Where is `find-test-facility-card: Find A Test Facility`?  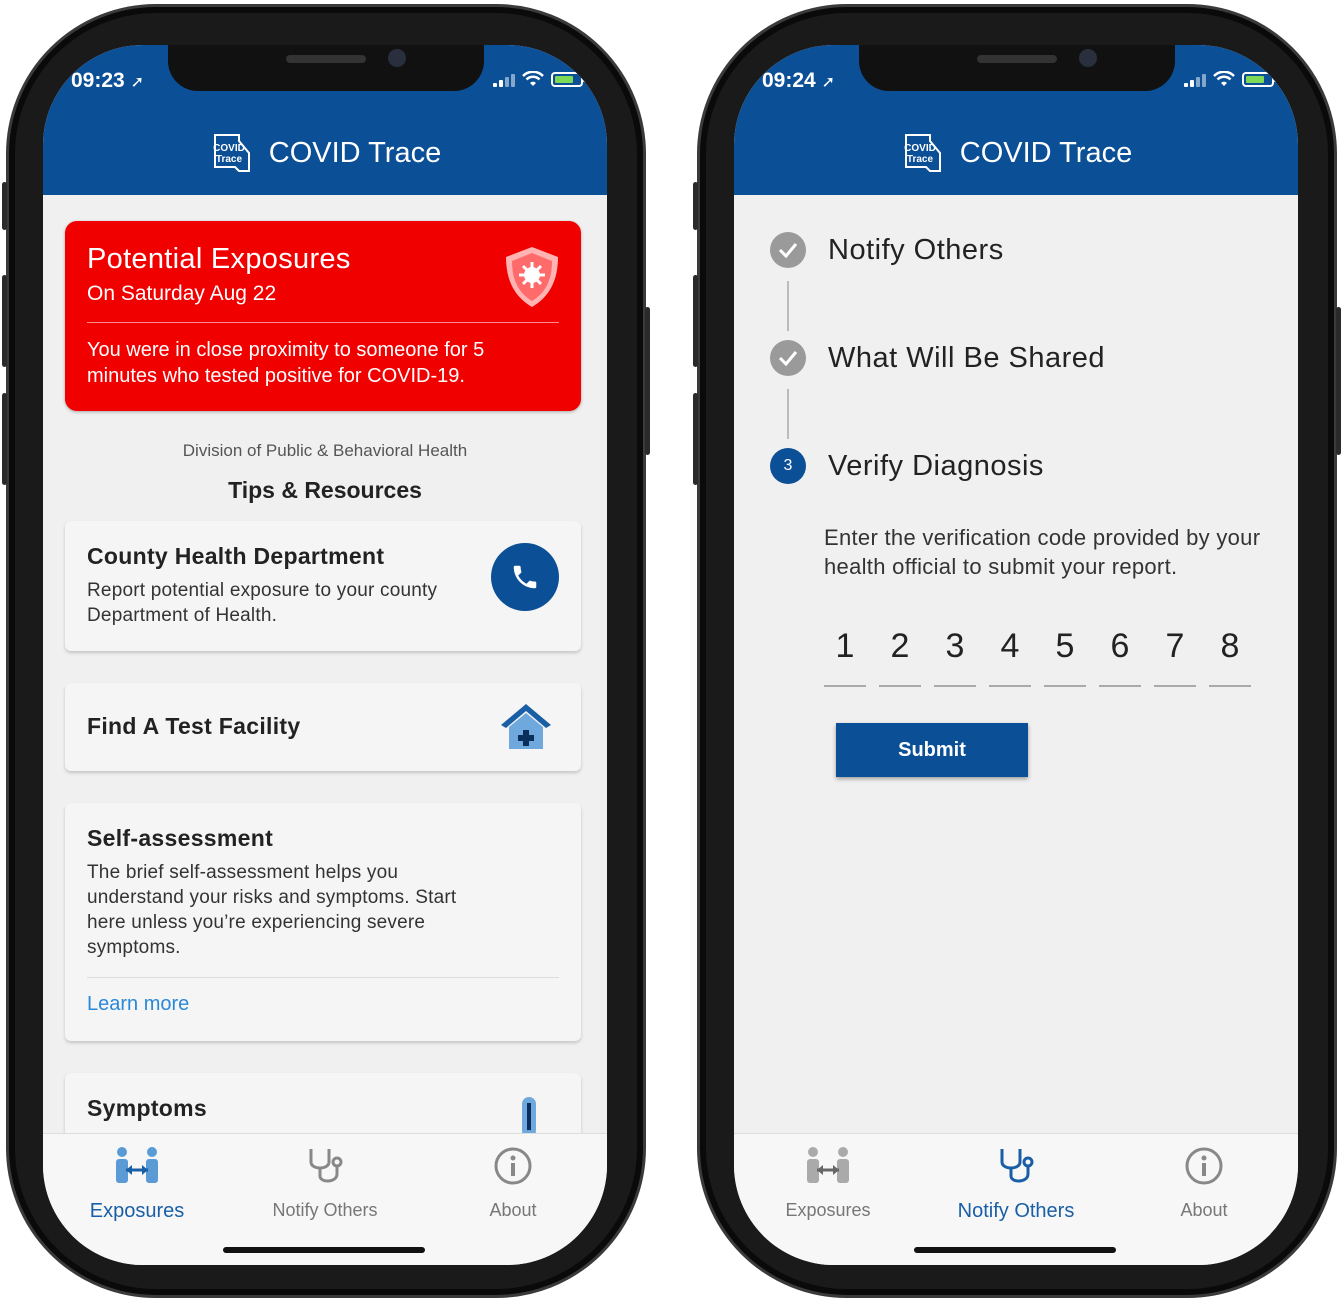
find-test-facility-card: Find A Test Facility is located at coordinates (323, 727).